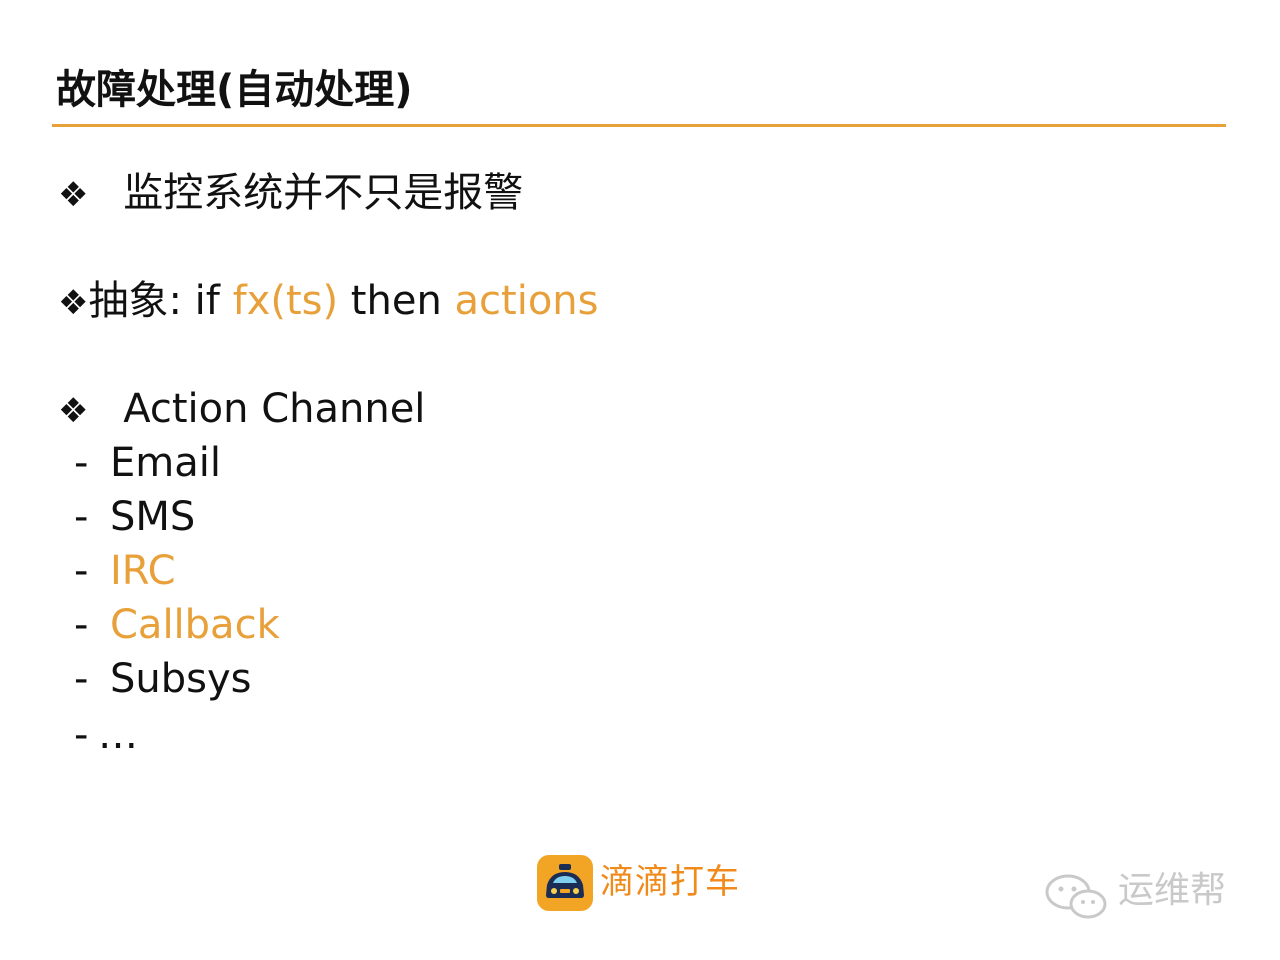  Describe the element at coordinates (160, 301) in the screenshot. I see `point-2-prefix: 抽象: if` at that location.